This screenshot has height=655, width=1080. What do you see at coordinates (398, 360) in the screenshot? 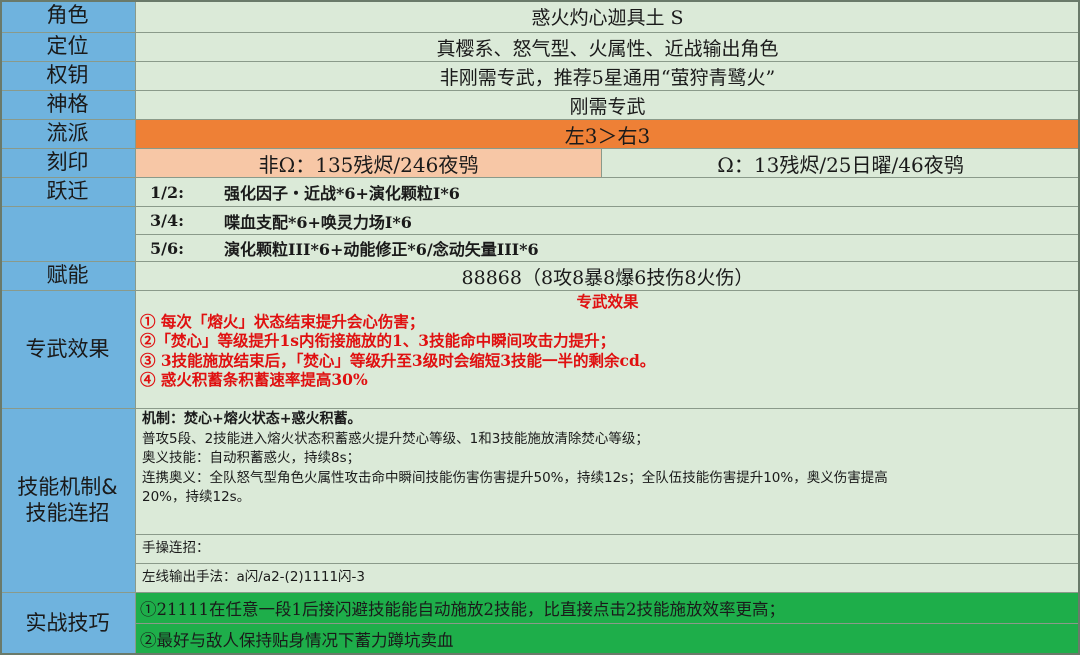
I see `weapon-effect-3: ③ 3技能施放结束后，「焚心」等级升至3级时会缩短3技能一半的剩余cd。` at bounding box center [398, 360].